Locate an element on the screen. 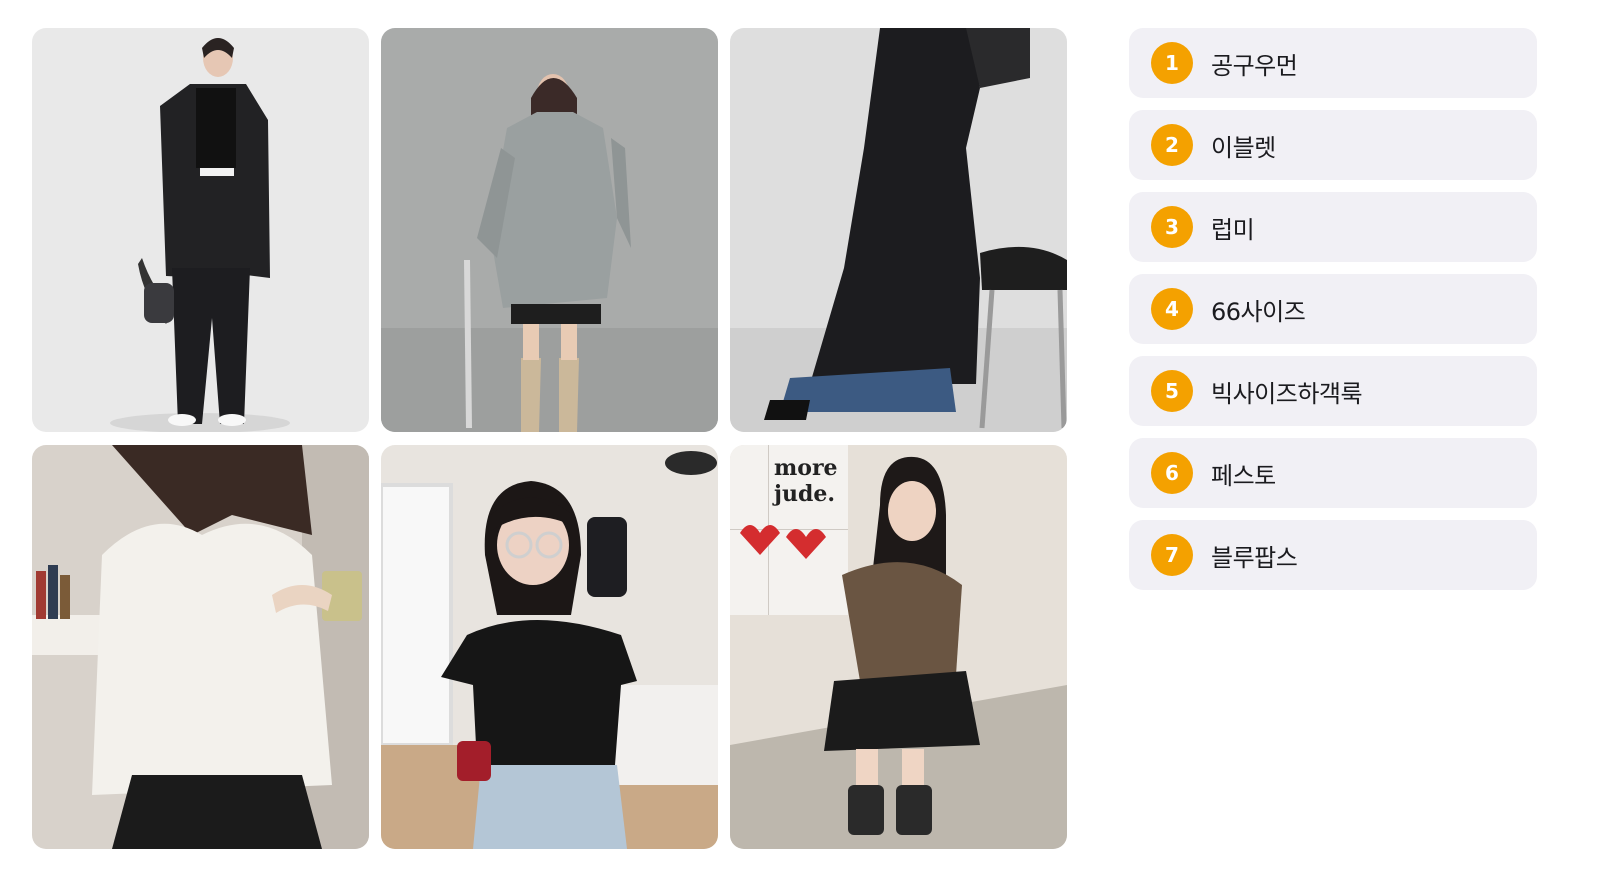  rank-label: 이블렛 is located at coordinates (1243, 147).